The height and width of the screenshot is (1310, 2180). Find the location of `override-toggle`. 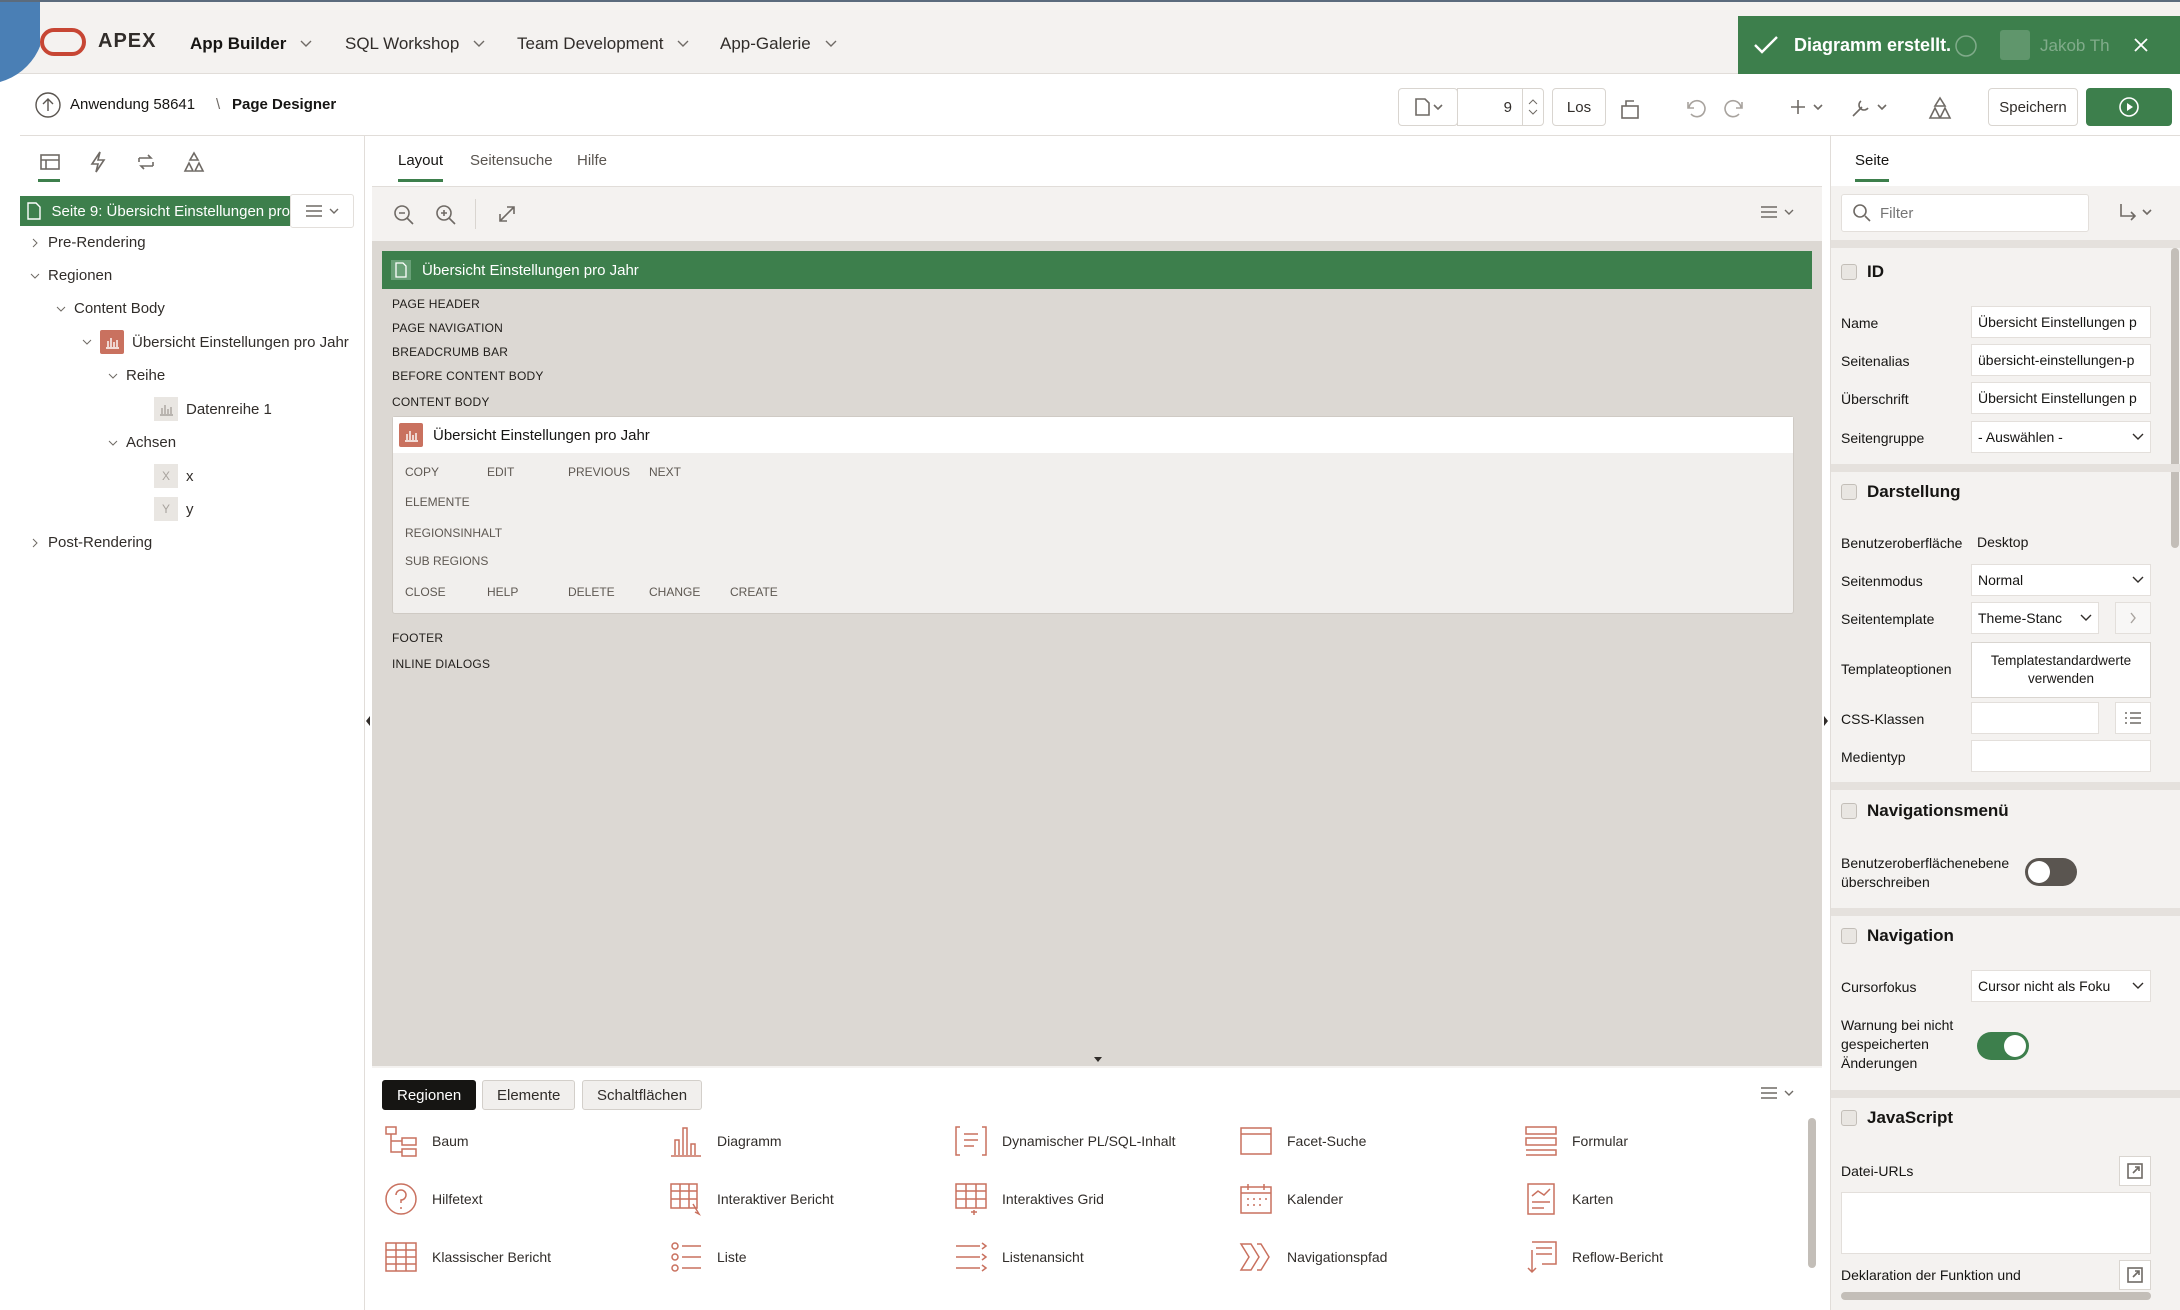

override-toggle is located at coordinates (2051, 872).